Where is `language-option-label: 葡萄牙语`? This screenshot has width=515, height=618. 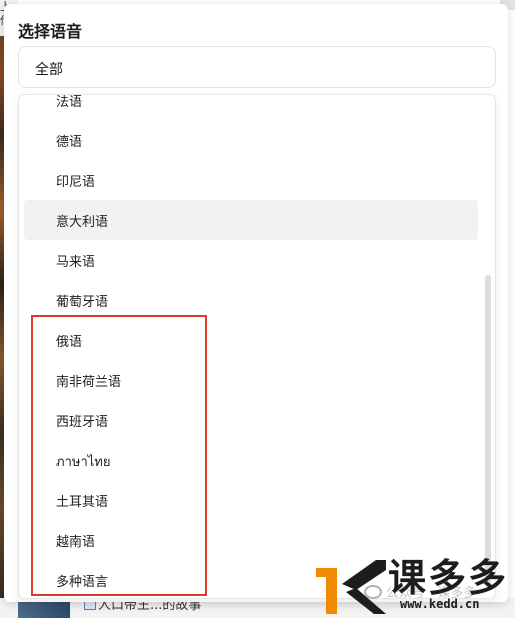 language-option-label: 葡萄牙语 is located at coordinates (82, 302).